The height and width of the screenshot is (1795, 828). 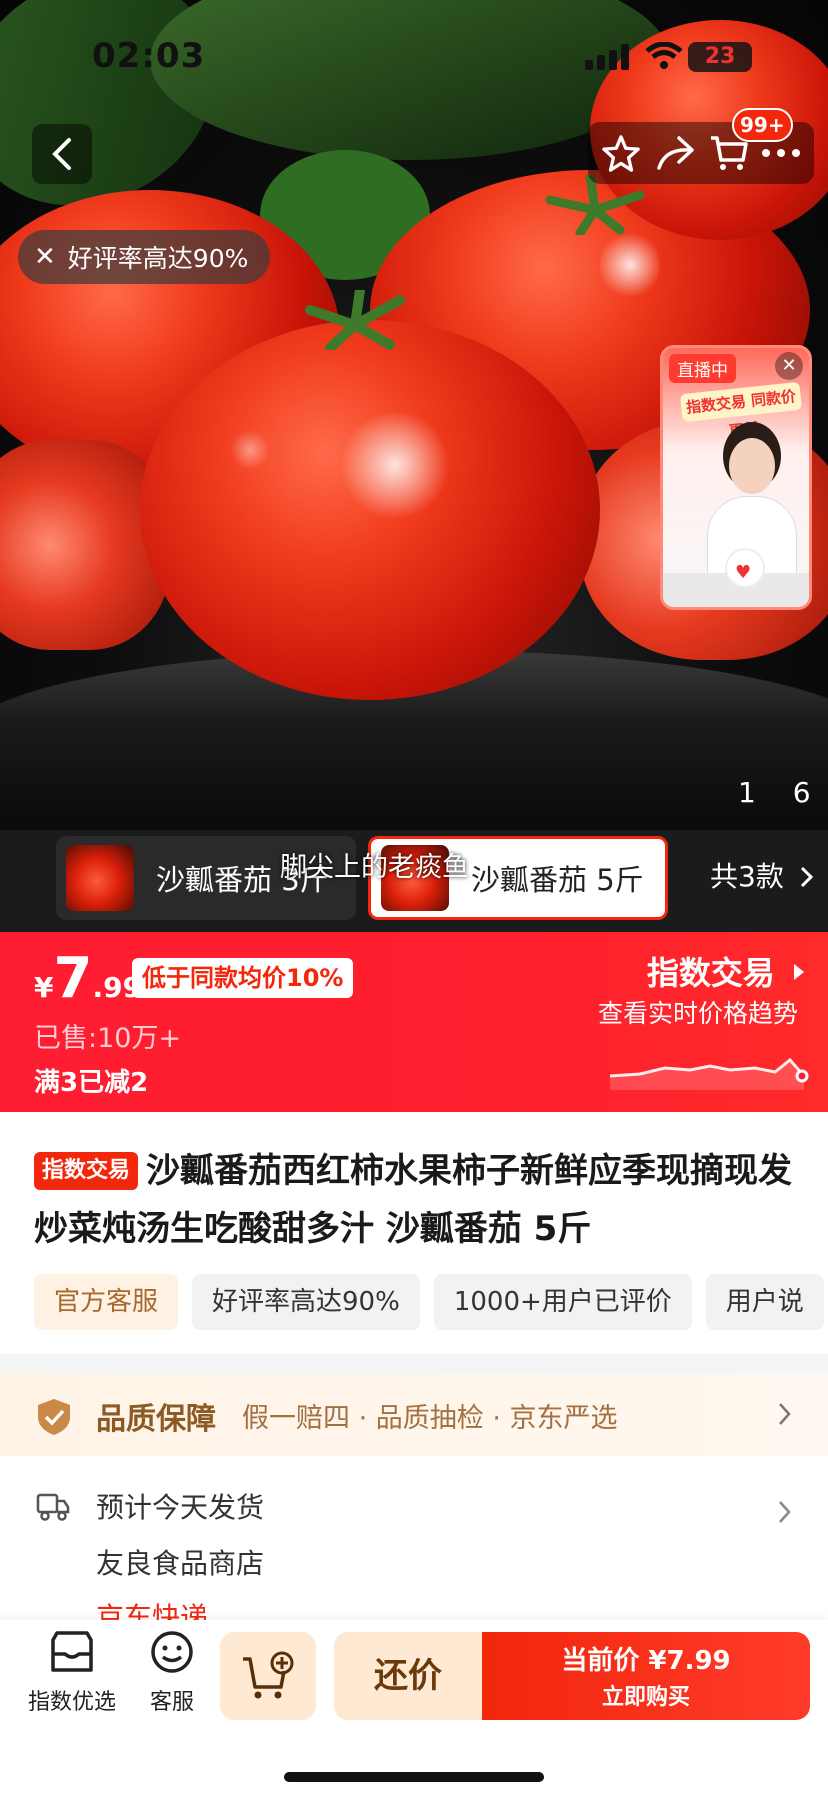 What do you see at coordinates (702, 368) in the screenshot?
I see `live-tag: 直播中` at bounding box center [702, 368].